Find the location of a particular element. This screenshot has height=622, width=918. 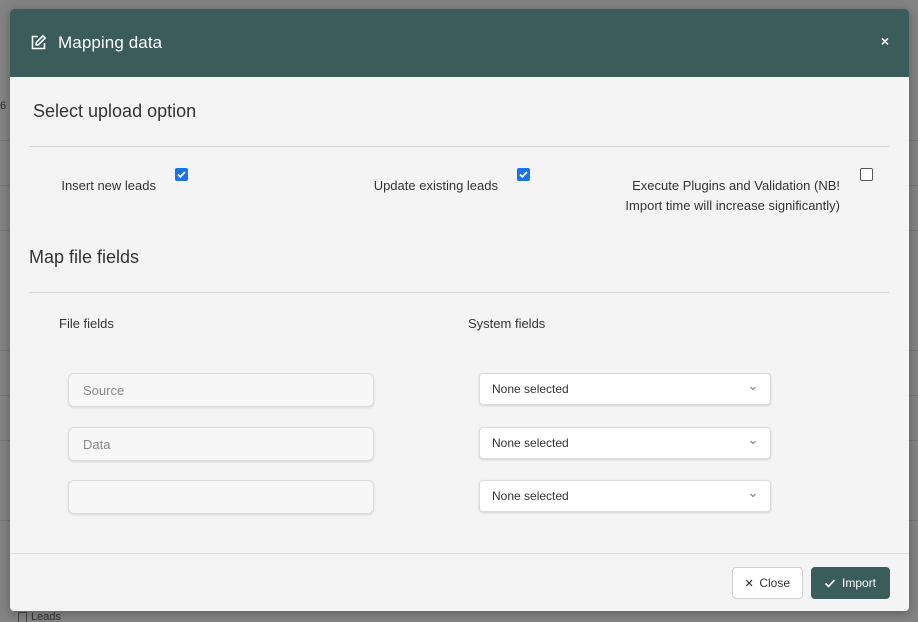

execute-plugins-label-line1: Execute Plugins and Validation (NB! is located at coordinates (736, 185).